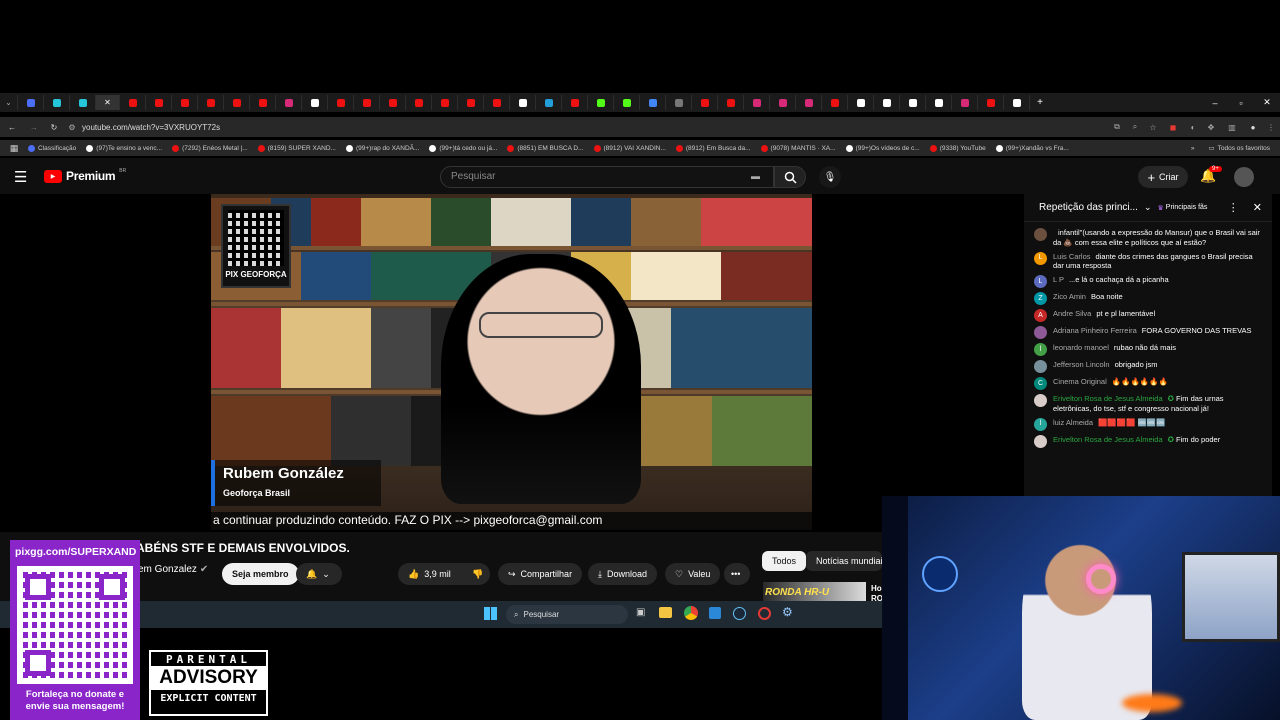  What do you see at coordinates (1148, 349) in the screenshot?
I see `chat-message: l leonardo manoel rubao não dá mais` at bounding box center [1148, 349].